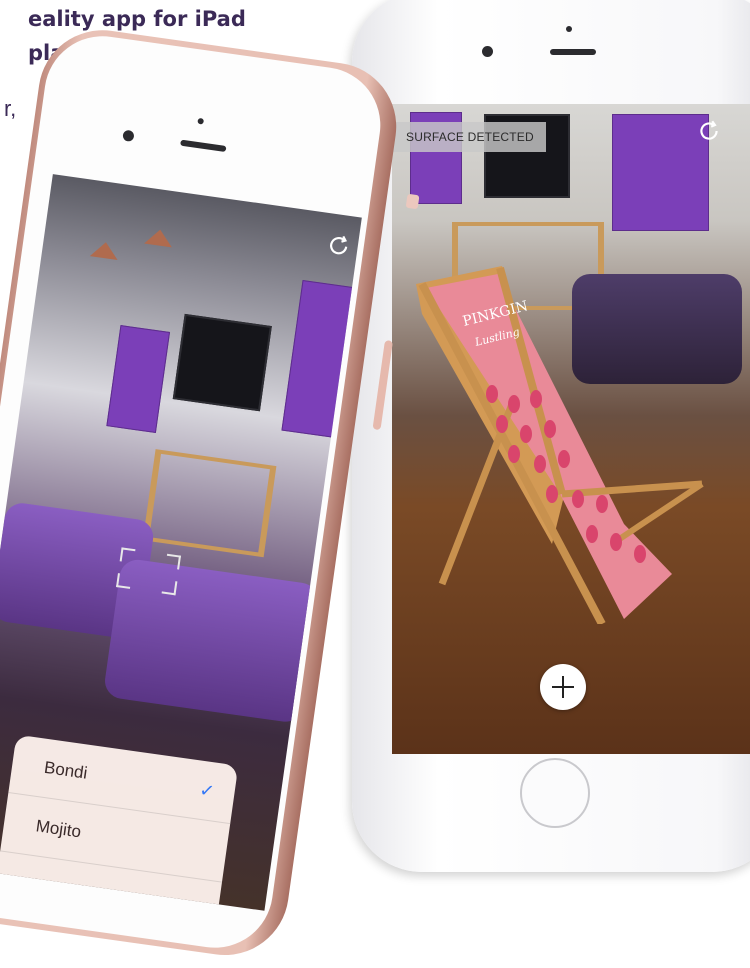 The height and width of the screenshot is (968, 750). What do you see at coordinates (58, 829) in the screenshot?
I see `menu-item-label: Mojito` at bounding box center [58, 829].